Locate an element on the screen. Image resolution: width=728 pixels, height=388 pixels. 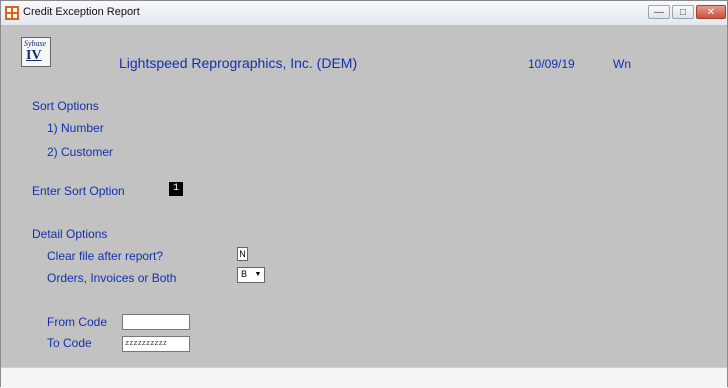
sort-option-number: 1) Number is located at coordinates (75, 128).